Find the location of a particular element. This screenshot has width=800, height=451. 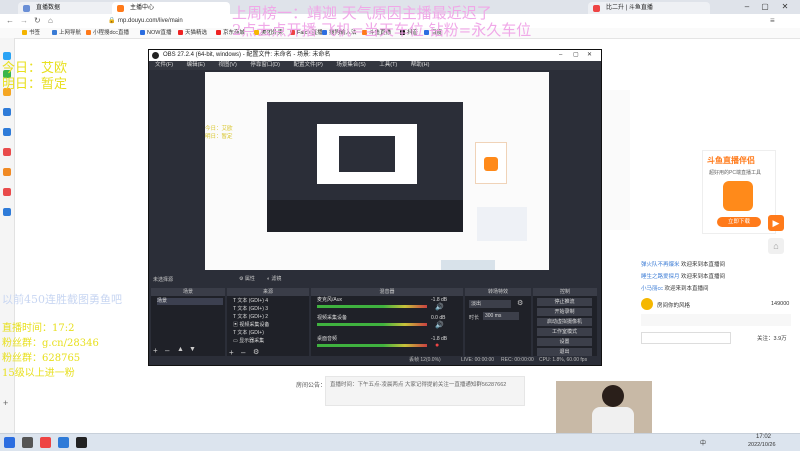

close-button: ✕ is located at coordinates (785, 7).